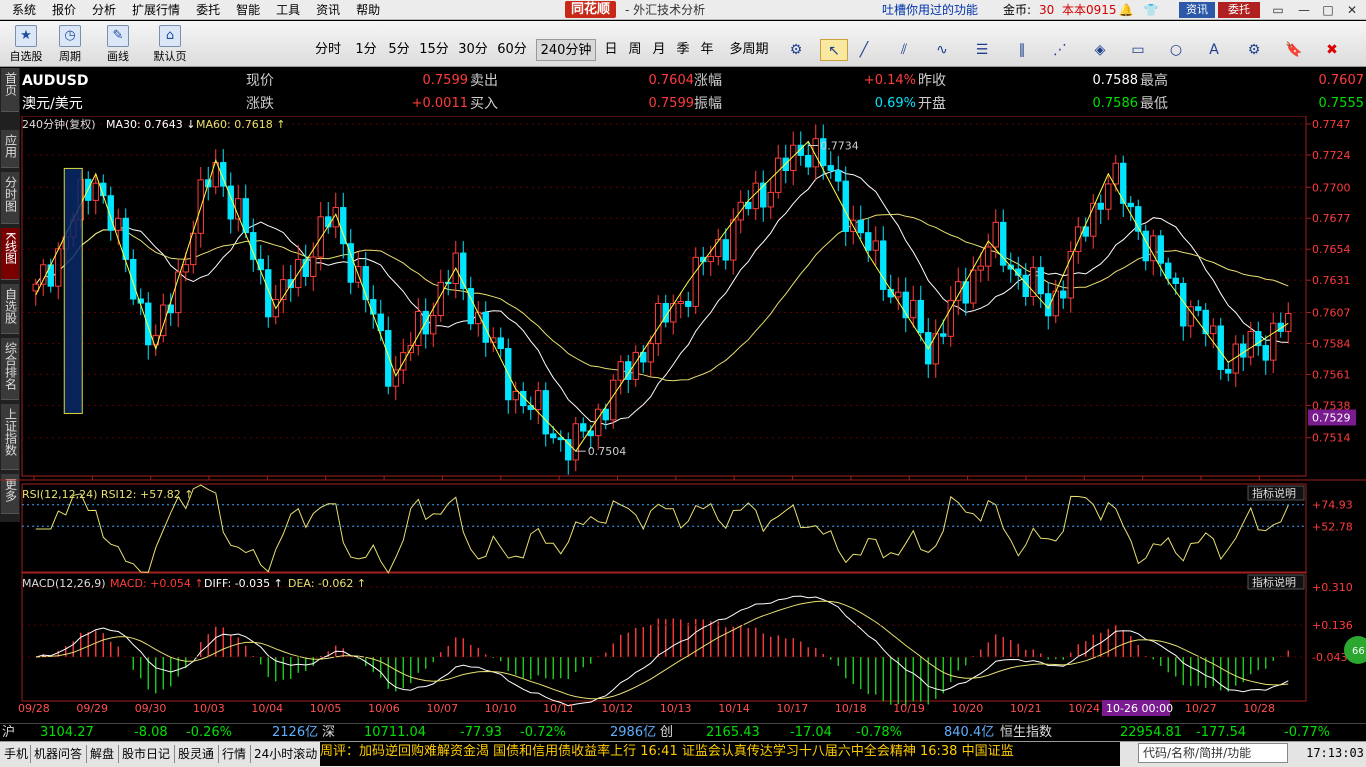 This screenshot has height=767, width=1366. Describe the element at coordinates (285, 754) in the screenshot. I see `status-24h-scroll: 24小时滚动` at that location.